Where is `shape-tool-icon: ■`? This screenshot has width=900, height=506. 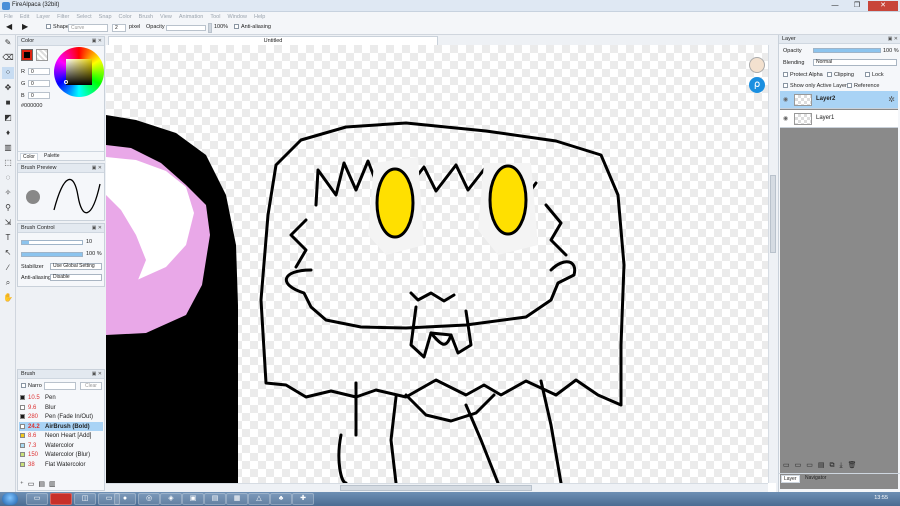
shape-tool-icon: ■ is located at coordinates (8, 103).